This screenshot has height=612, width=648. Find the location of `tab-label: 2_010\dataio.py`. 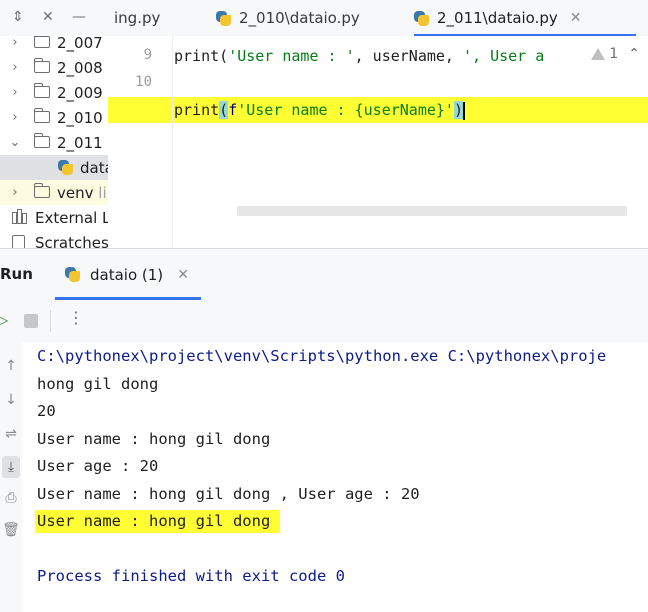

tab-label: 2_010\dataio.py is located at coordinates (299, 18).